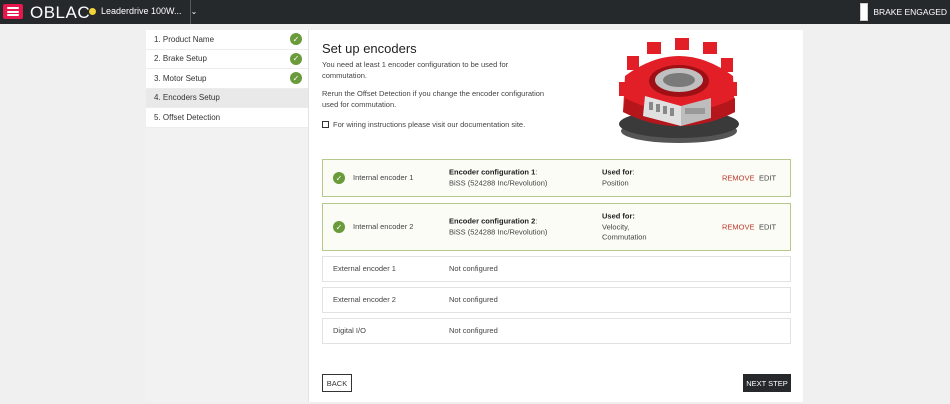  What do you see at coordinates (364, 268) in the screenshot?
I see `encoder-name: External encoder 1` at bounding box center [364, 268].